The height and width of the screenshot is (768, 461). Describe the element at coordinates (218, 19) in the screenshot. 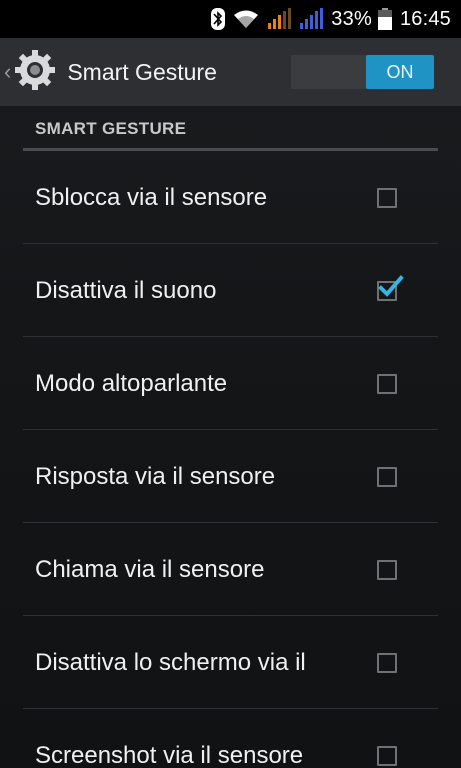

I see `bluetooth-icon` at that location.